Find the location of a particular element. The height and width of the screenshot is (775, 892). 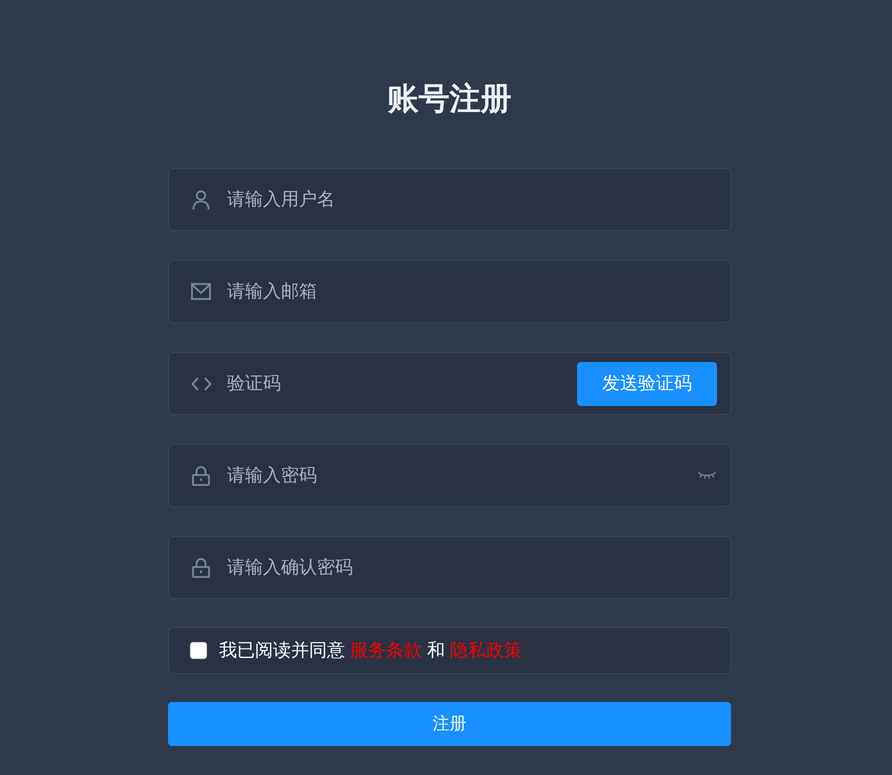

terms-of-service-link: 服务条款 is located at coordinates (386, 650).